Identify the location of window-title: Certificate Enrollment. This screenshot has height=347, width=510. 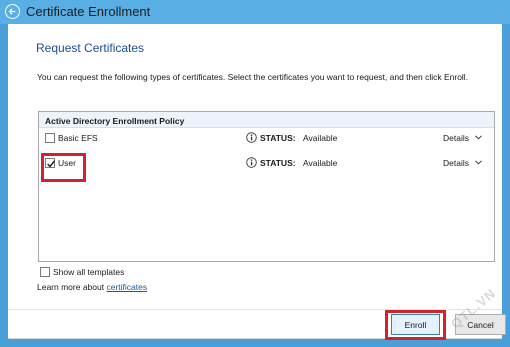
(88, 11).